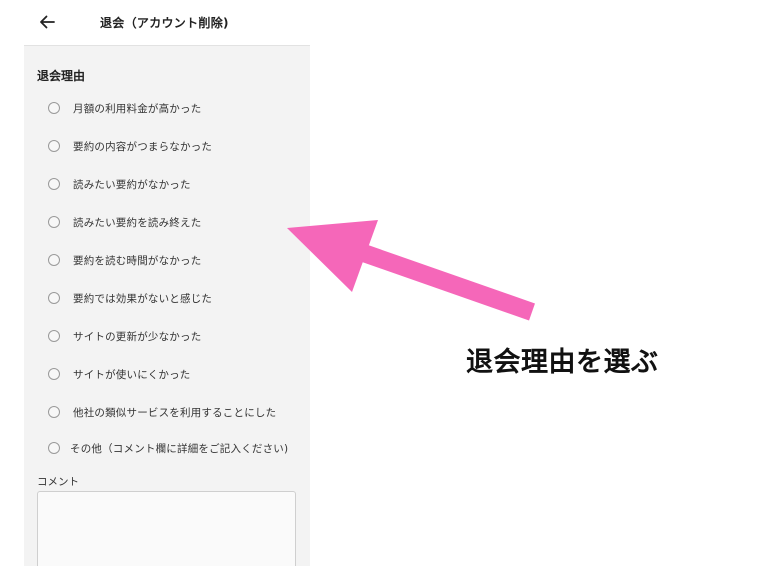  Describe the element at coordinates (61, 76) in the screenshot. I see `reason-section-label: 退会理由` at that location.